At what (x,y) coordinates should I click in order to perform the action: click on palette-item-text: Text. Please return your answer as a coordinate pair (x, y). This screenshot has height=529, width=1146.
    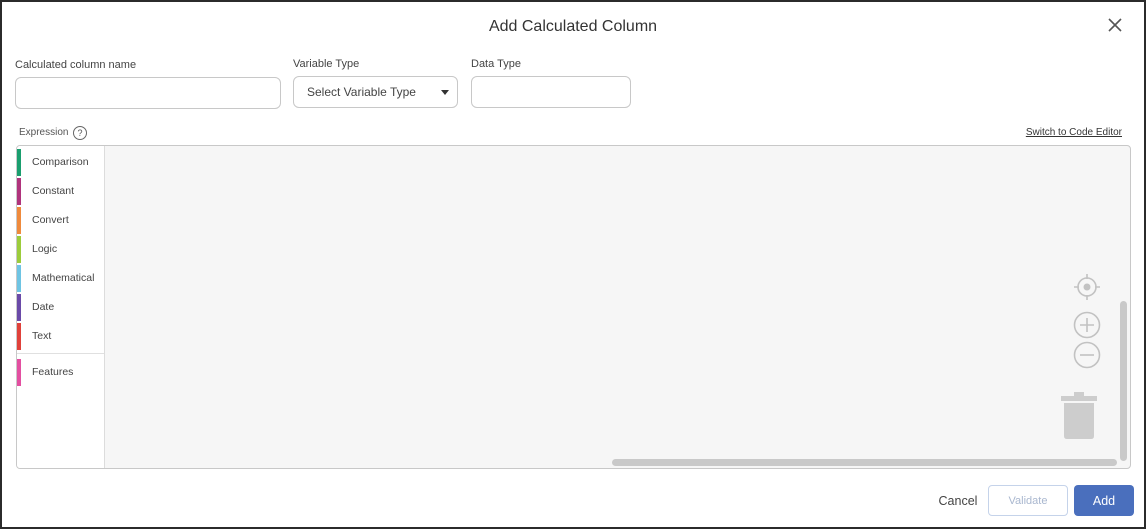
    Looking at the image, I should click on (60, 336).